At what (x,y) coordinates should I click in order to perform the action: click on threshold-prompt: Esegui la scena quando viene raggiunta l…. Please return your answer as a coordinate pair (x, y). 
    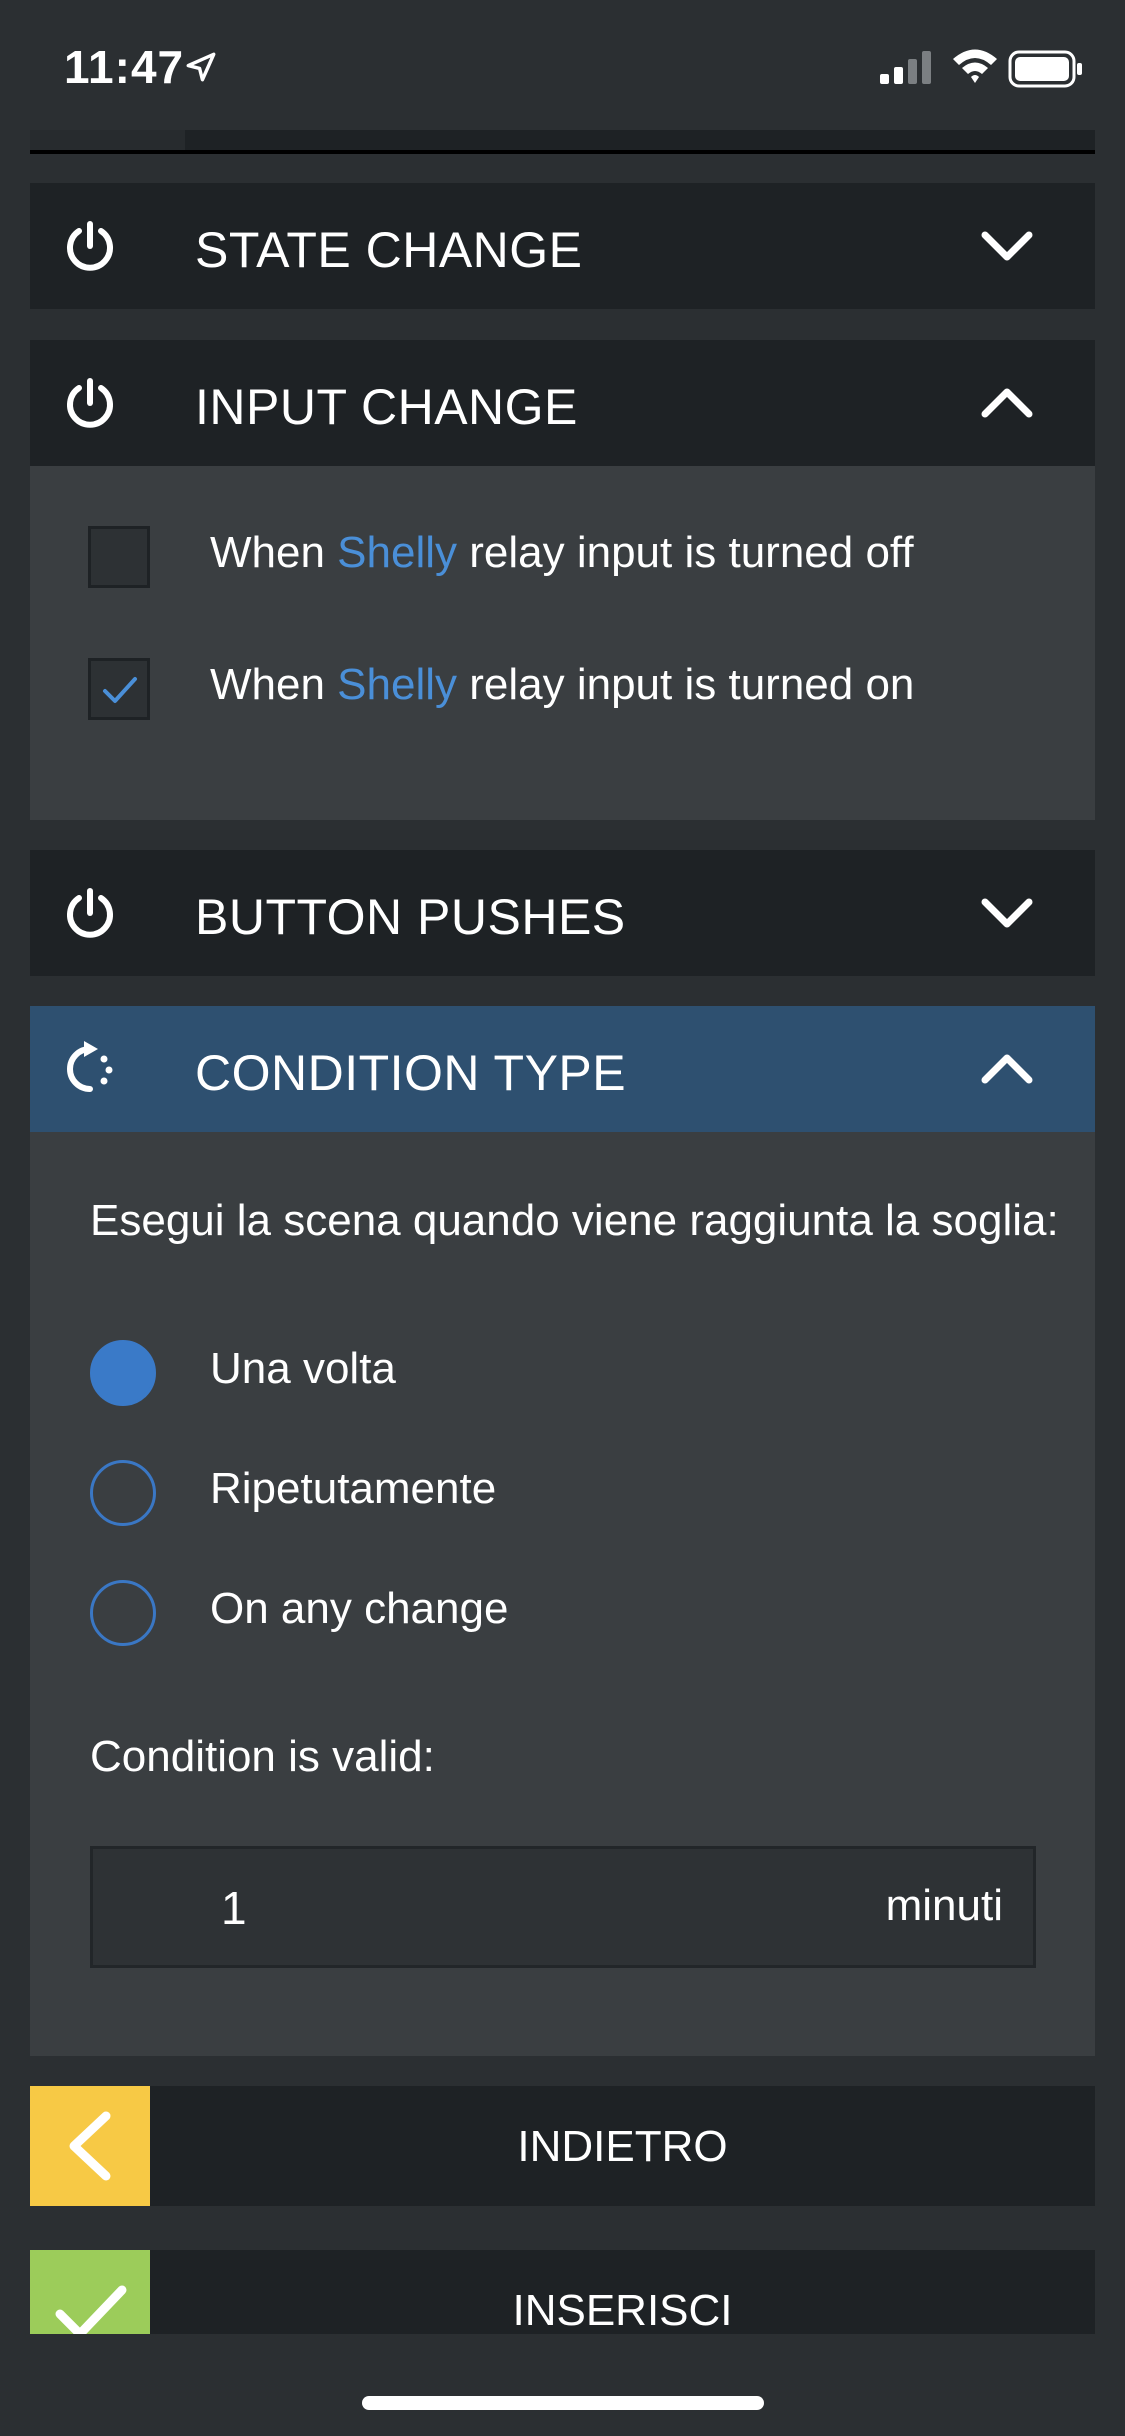
    Looking at the image, I should click on (574, 1220).